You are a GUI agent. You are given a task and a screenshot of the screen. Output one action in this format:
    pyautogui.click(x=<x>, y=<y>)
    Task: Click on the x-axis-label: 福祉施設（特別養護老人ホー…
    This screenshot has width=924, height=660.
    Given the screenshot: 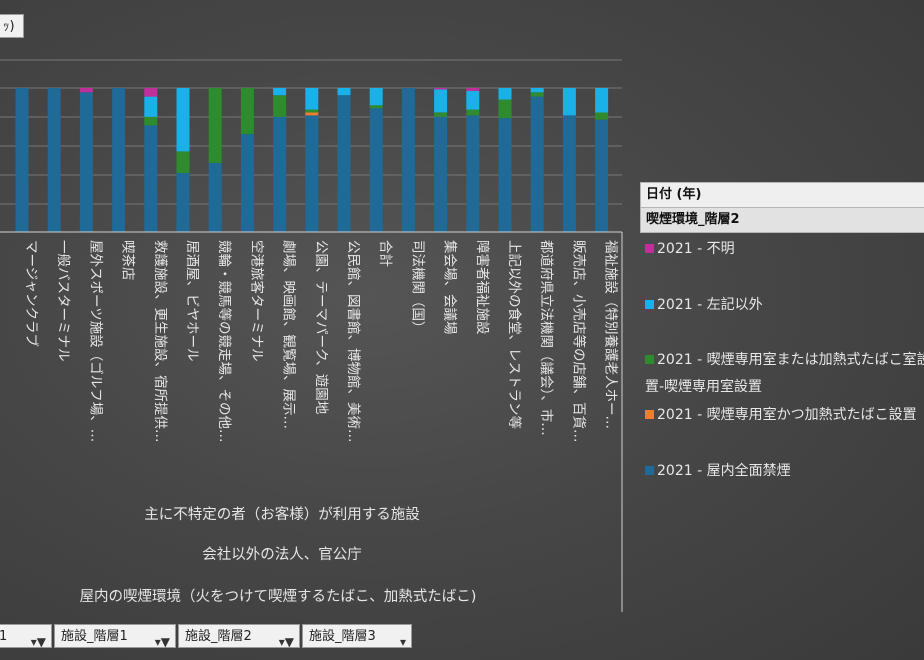 What is the action you would take?
    pyautogui.click(x=611, y=334)
    